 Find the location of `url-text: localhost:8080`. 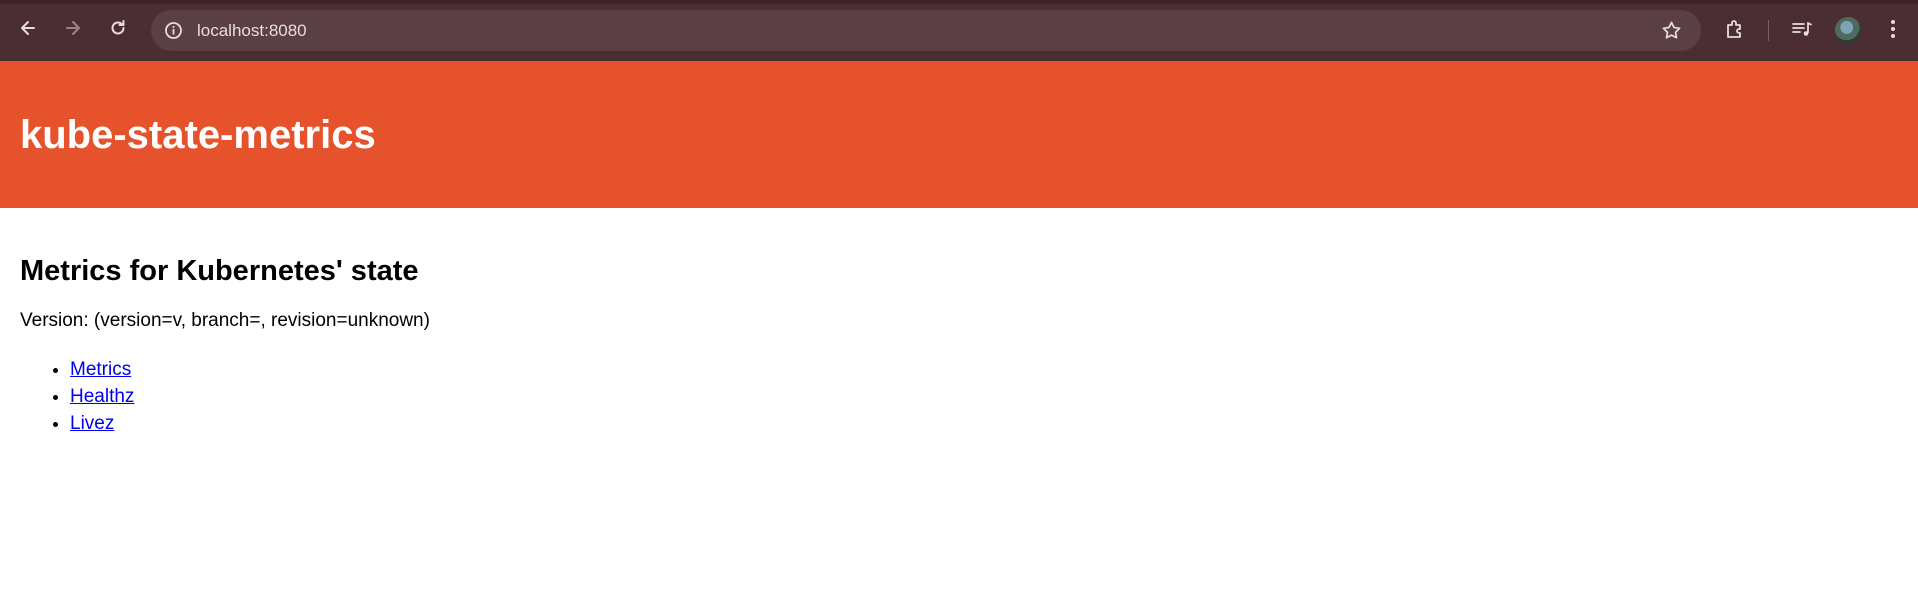

url-text: localhost:8080 is located at coordinates (252, 30).